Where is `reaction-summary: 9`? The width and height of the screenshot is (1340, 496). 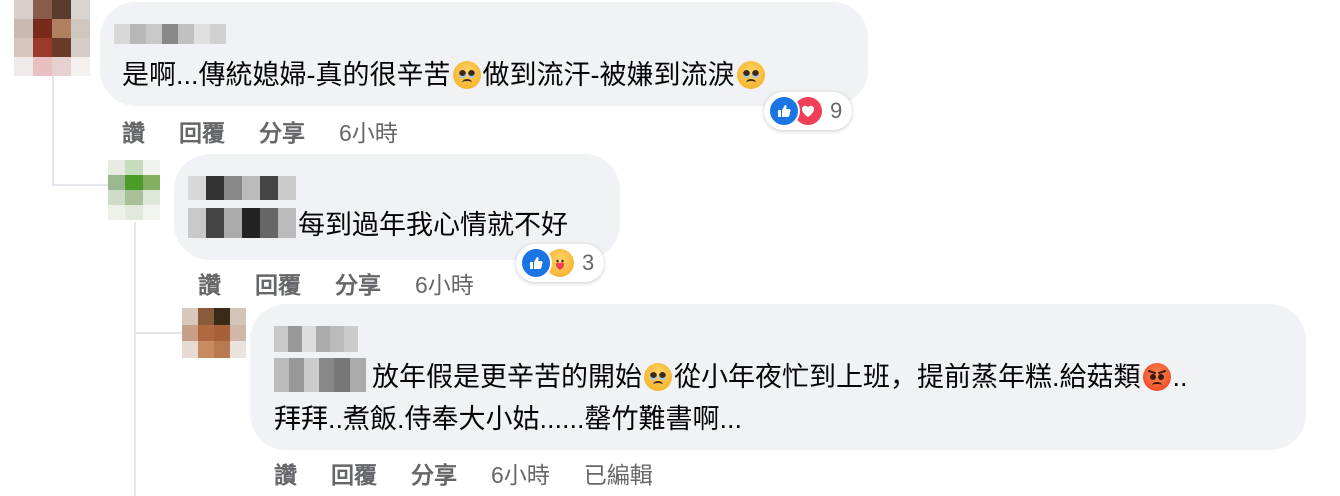
reaction-summary: 9 is located at coordinates (808, 111).